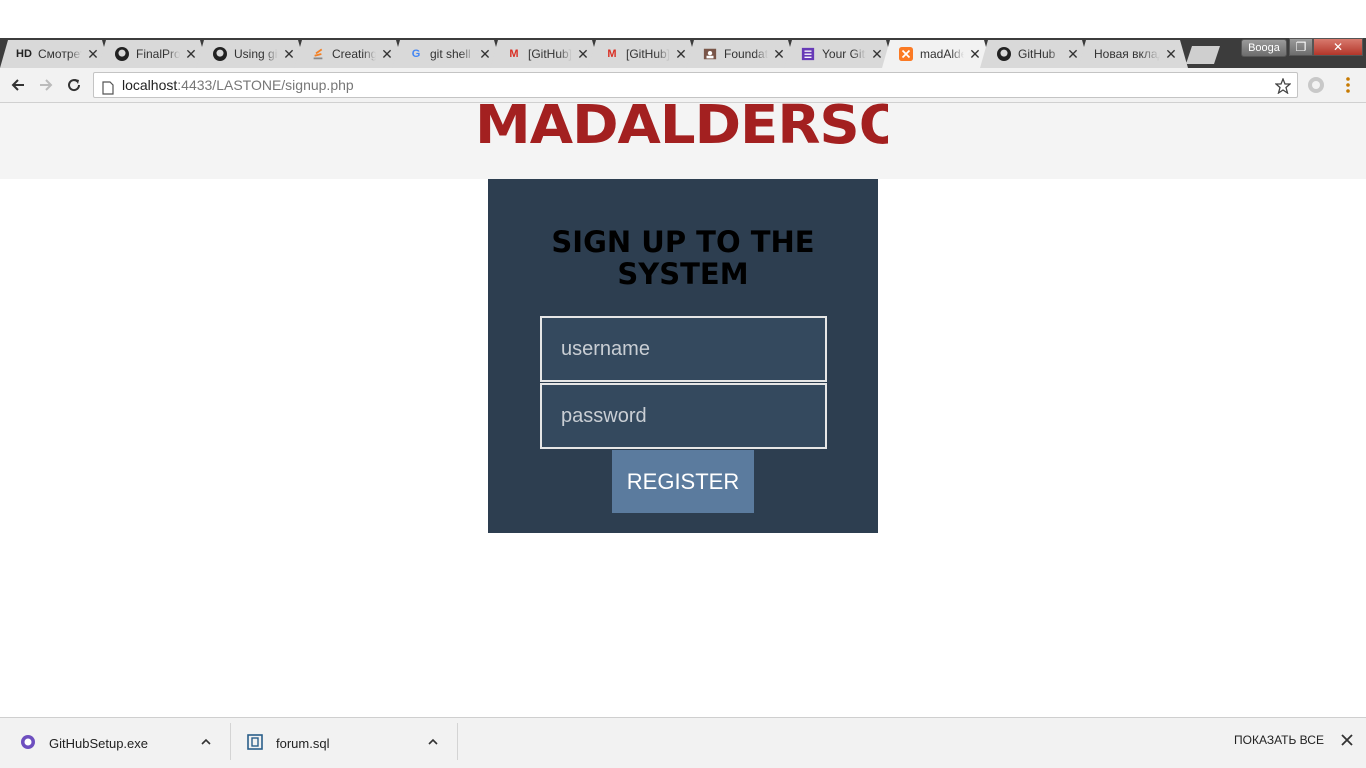  I want to click on tab-7: M [GitHub] ✕, so click(643, 54).